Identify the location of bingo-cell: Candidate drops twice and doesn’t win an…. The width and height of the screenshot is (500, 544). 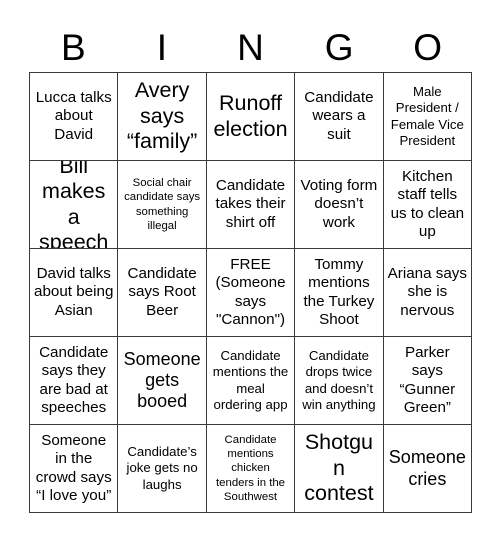
(339, 381).